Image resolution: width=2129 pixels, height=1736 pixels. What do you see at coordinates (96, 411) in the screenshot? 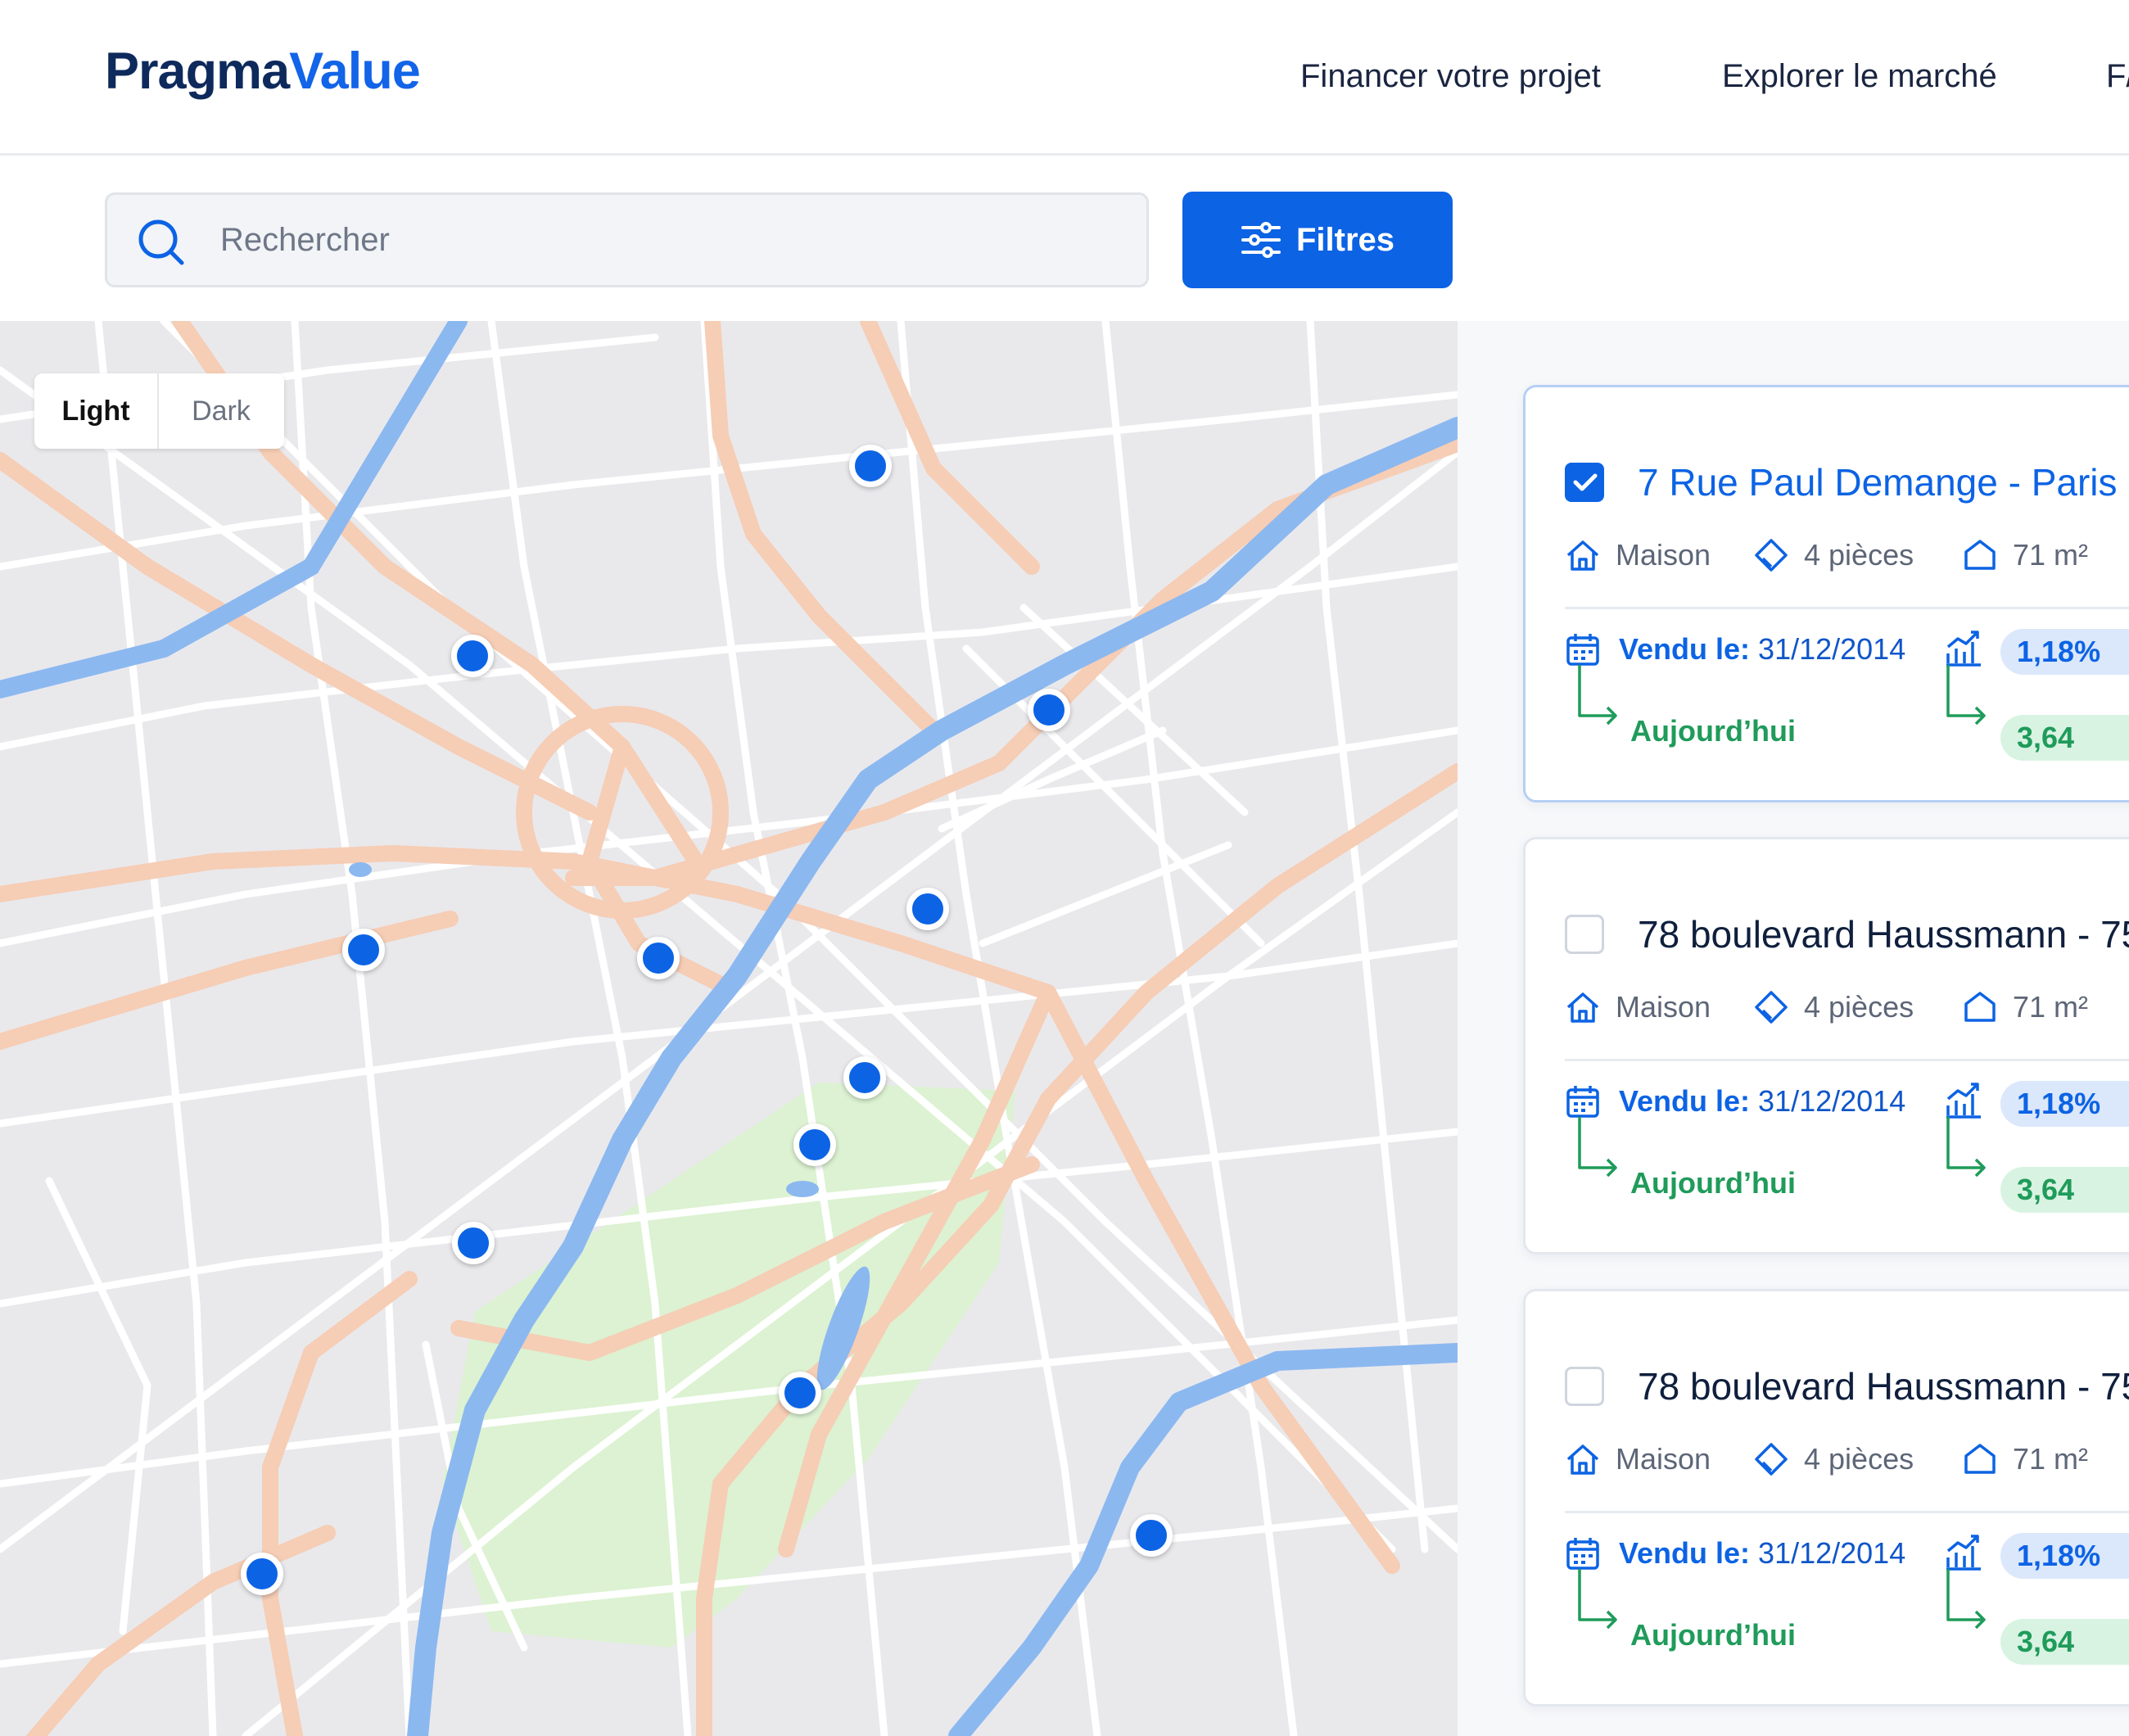
I see `theme-light-option: Light` at bounding box center [96, 411].